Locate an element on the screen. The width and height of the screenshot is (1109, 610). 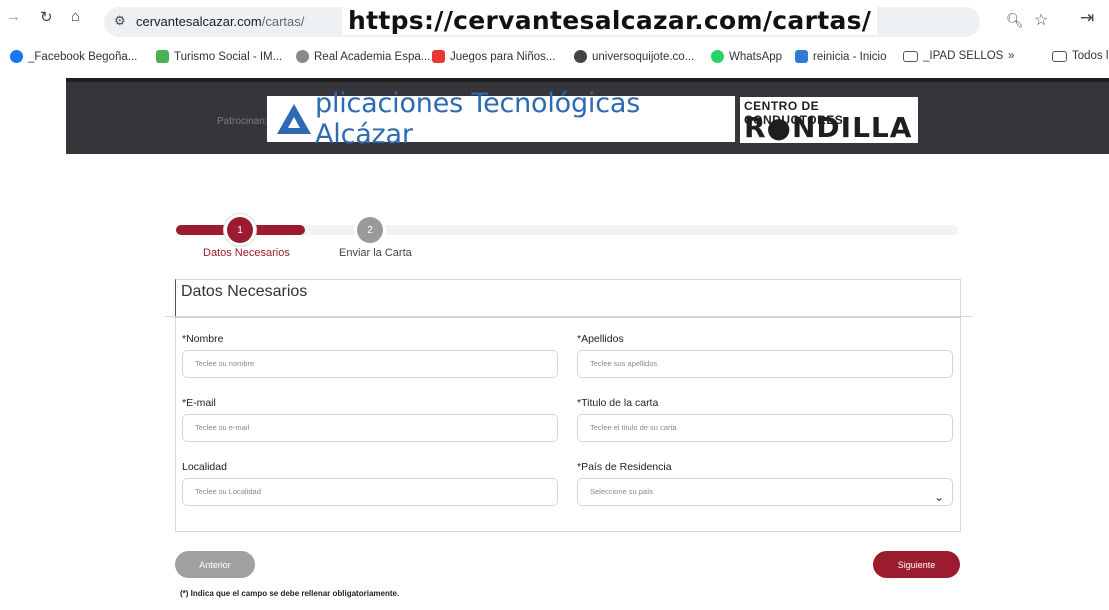
pais-select: Seleccione su país ⌄ is located at coordinates (765, 492).